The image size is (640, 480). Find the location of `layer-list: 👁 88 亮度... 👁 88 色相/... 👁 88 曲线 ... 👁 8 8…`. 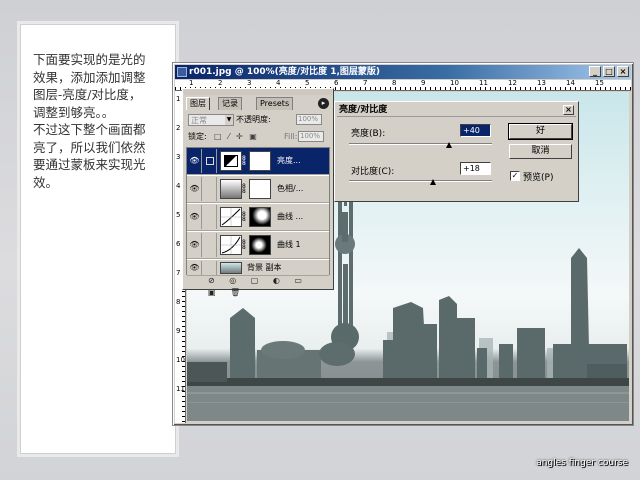

layer-list: 👁 88 亮度... 👁 88 色相/... 👁 88 曲线 ... 👁 8 8… is located at coordinates (258, 211).